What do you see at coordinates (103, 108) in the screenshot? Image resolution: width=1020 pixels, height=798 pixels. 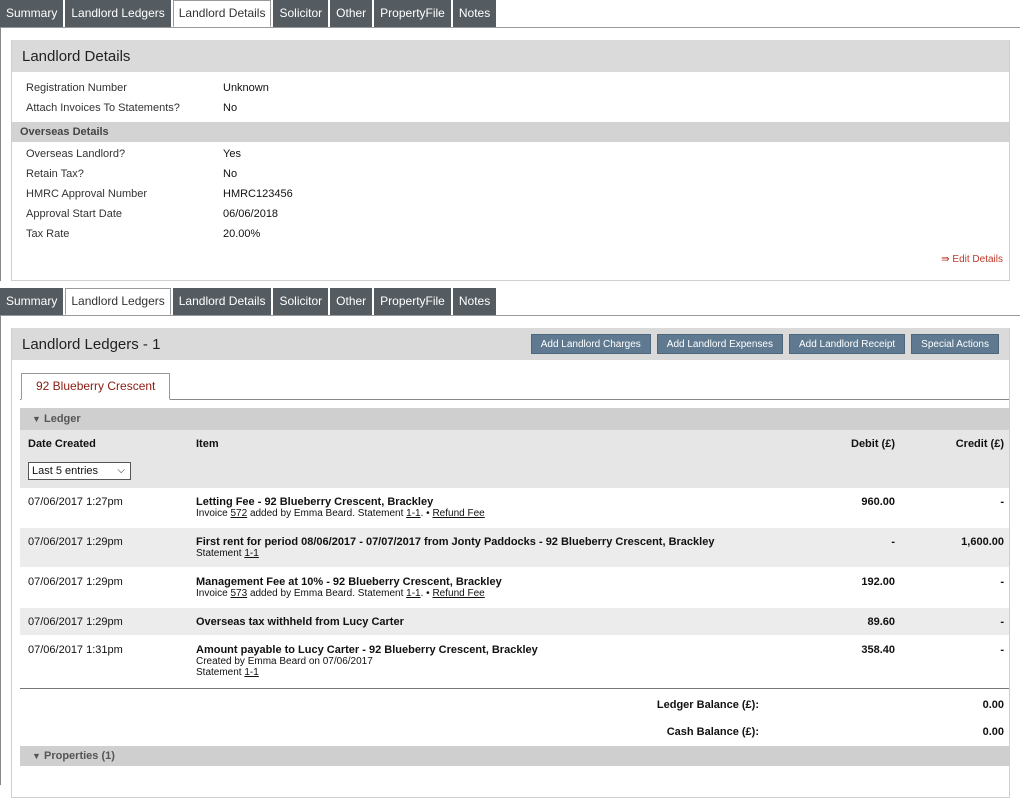 I see `field-label: Attach Invoices To Statements?` at bounding box center [103, 108].